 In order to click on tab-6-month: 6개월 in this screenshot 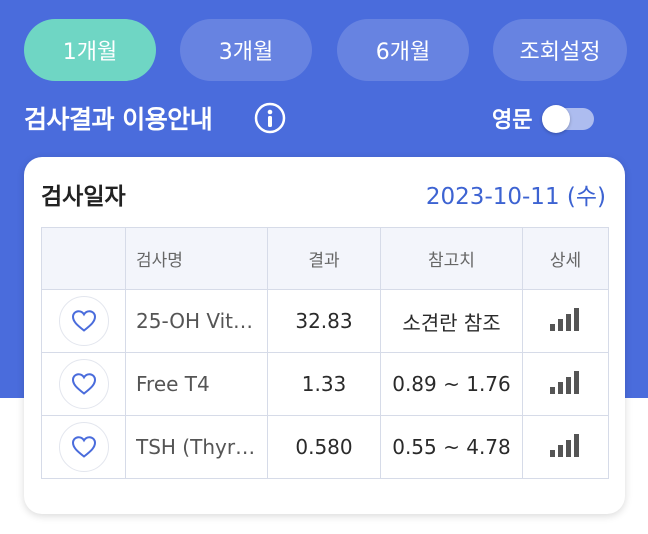, I will do `click(403, 50)`.